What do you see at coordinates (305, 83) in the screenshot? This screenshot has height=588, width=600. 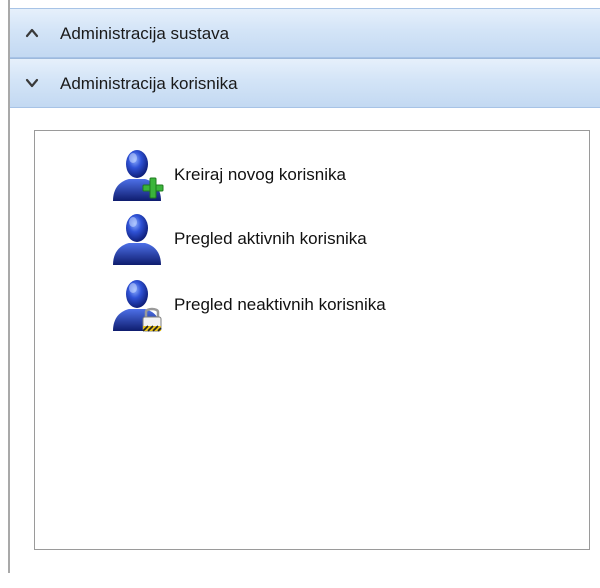 I see `accordion-header-user-admin: Administracija korisnika` at bounding box center [305, 83].